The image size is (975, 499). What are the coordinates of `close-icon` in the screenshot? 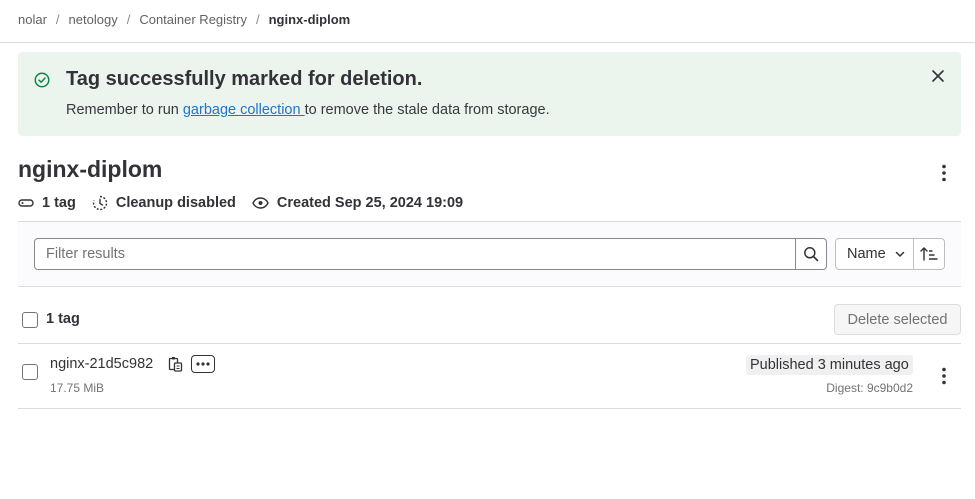 It's located at (938, 76).